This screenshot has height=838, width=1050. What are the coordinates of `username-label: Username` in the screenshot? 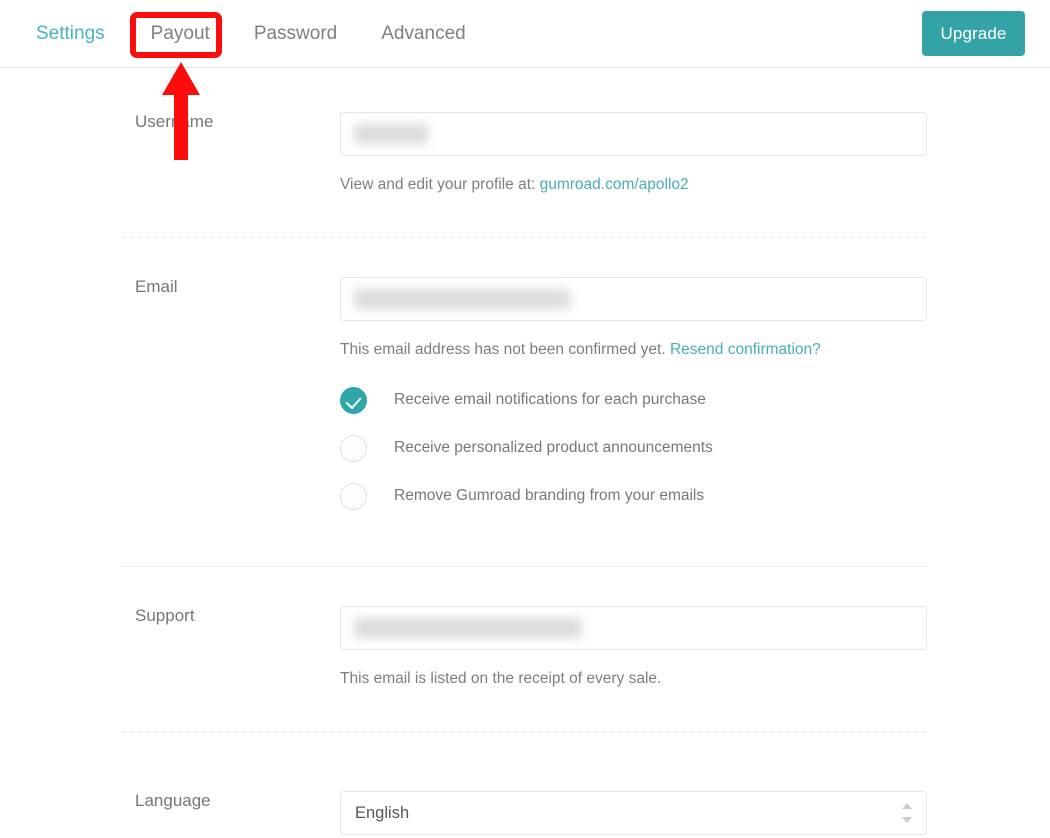 It's located at (174, 121).